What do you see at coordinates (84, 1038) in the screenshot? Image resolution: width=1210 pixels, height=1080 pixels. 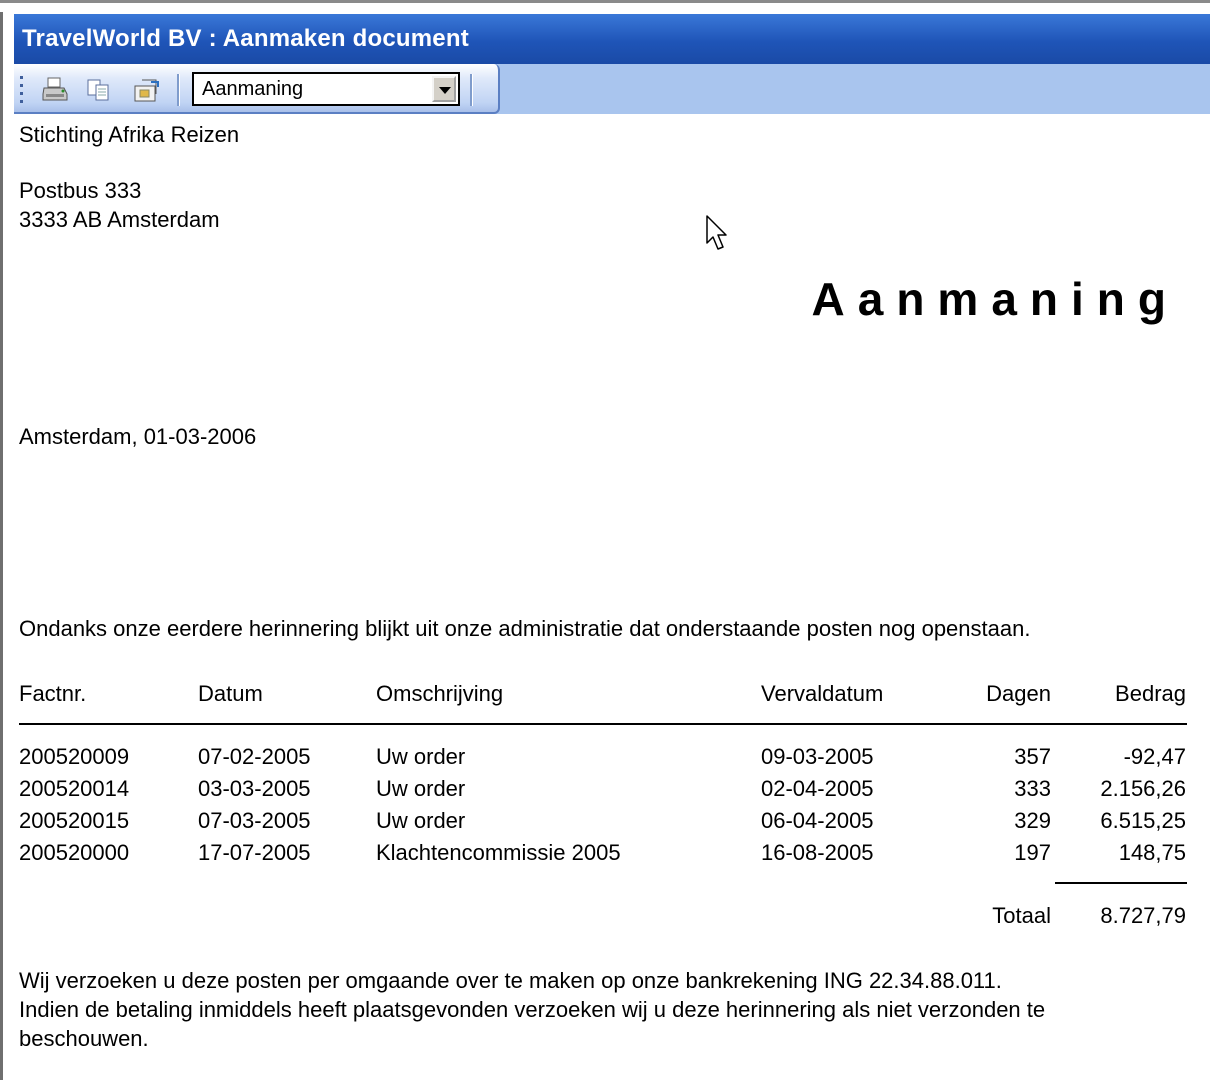 I see `closing-line-3: beschouwen.` at bounding box center [84, 1038].